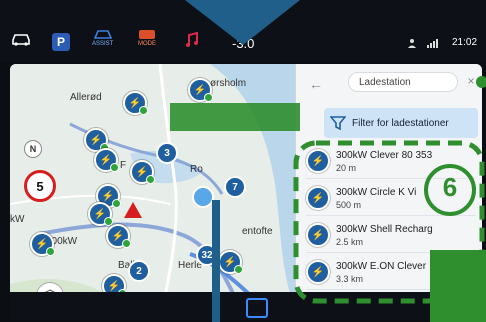  I want to click on compass-button: N, so click(33, 149).